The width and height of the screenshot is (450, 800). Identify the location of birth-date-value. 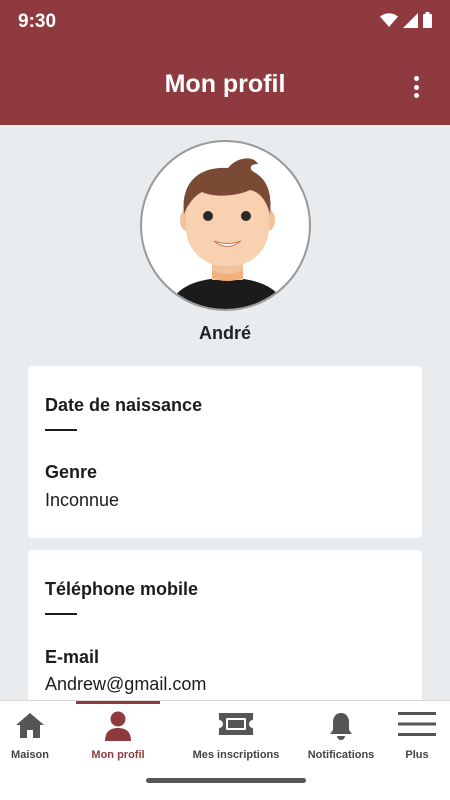
(61, 430).